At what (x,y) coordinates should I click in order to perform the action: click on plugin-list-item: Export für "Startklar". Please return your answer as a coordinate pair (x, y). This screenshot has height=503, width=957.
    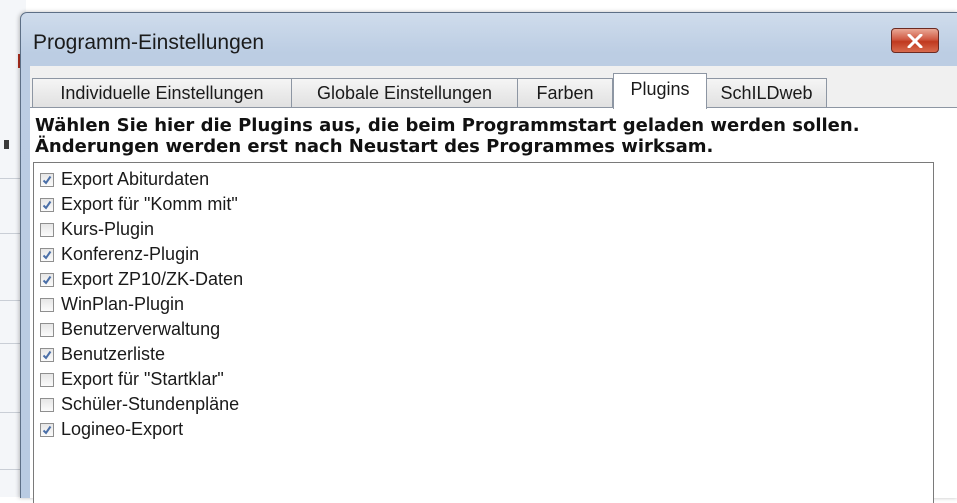
    Looking at the image, I should click on (132, 379).